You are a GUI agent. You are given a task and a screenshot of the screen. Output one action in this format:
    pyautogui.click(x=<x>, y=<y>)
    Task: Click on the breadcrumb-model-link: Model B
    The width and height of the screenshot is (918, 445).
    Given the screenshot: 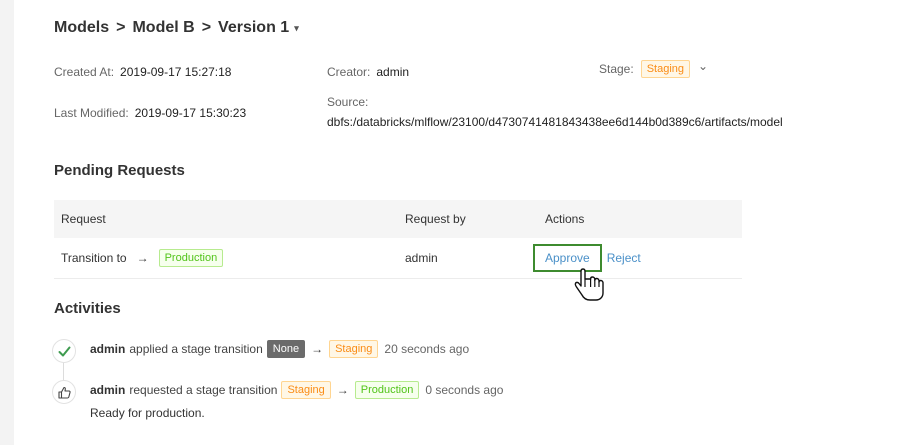 What is the action you would take?
    pyautogui.click(x=163, y=28)
    